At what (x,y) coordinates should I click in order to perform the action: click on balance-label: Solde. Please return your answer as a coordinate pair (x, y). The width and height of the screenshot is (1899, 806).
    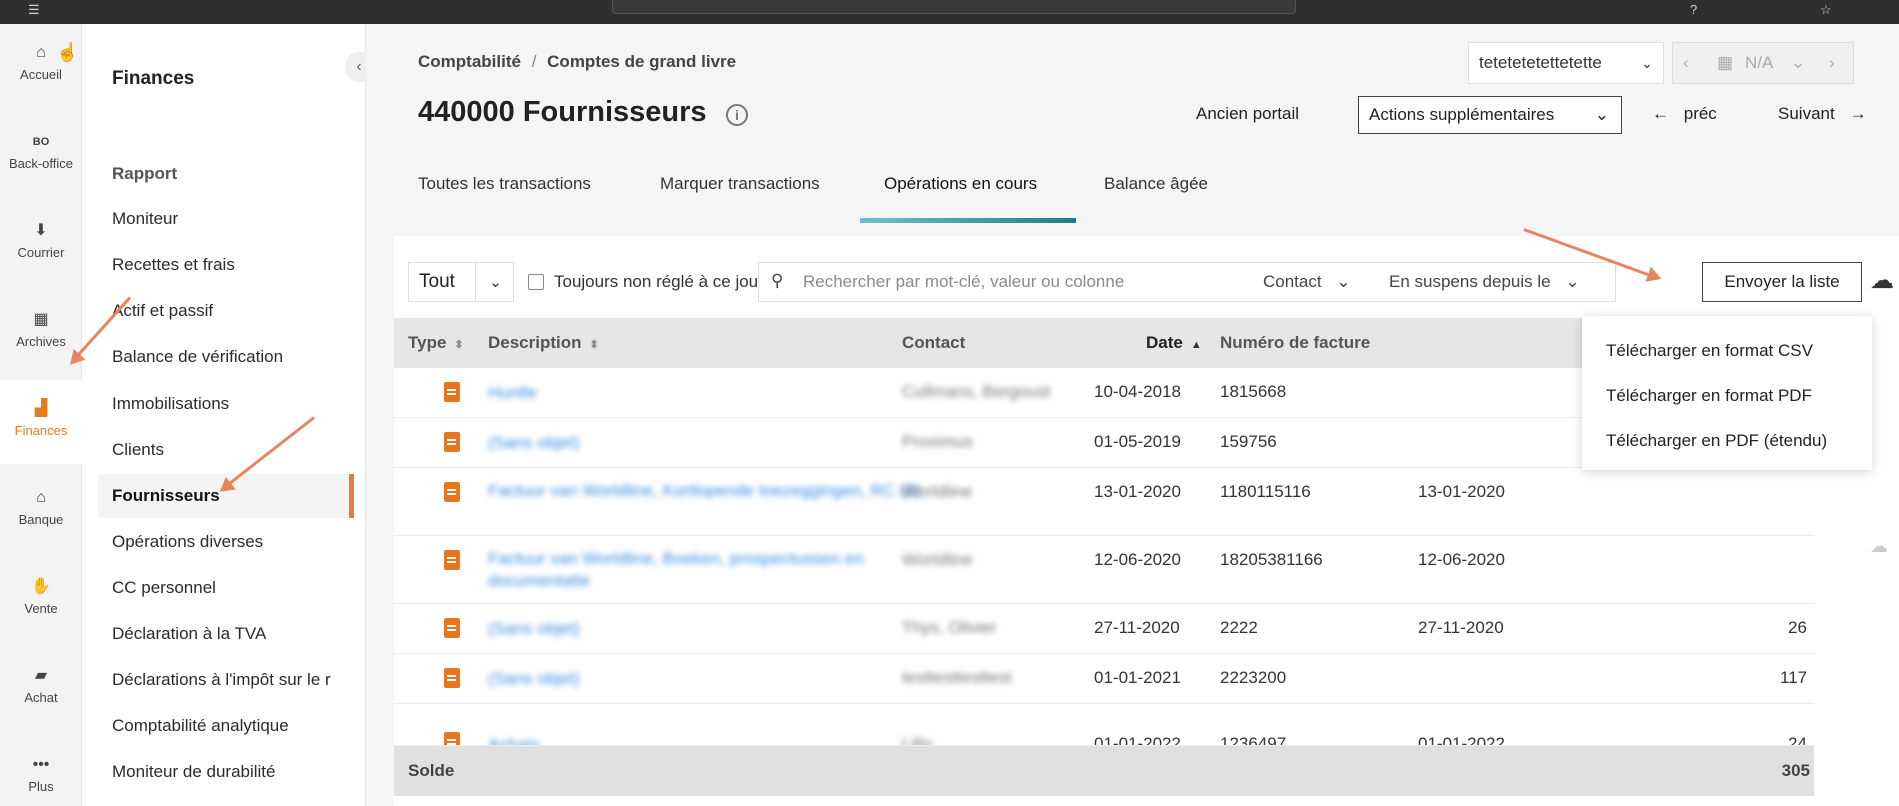
    Looking at the image, I should click on (431, 770).